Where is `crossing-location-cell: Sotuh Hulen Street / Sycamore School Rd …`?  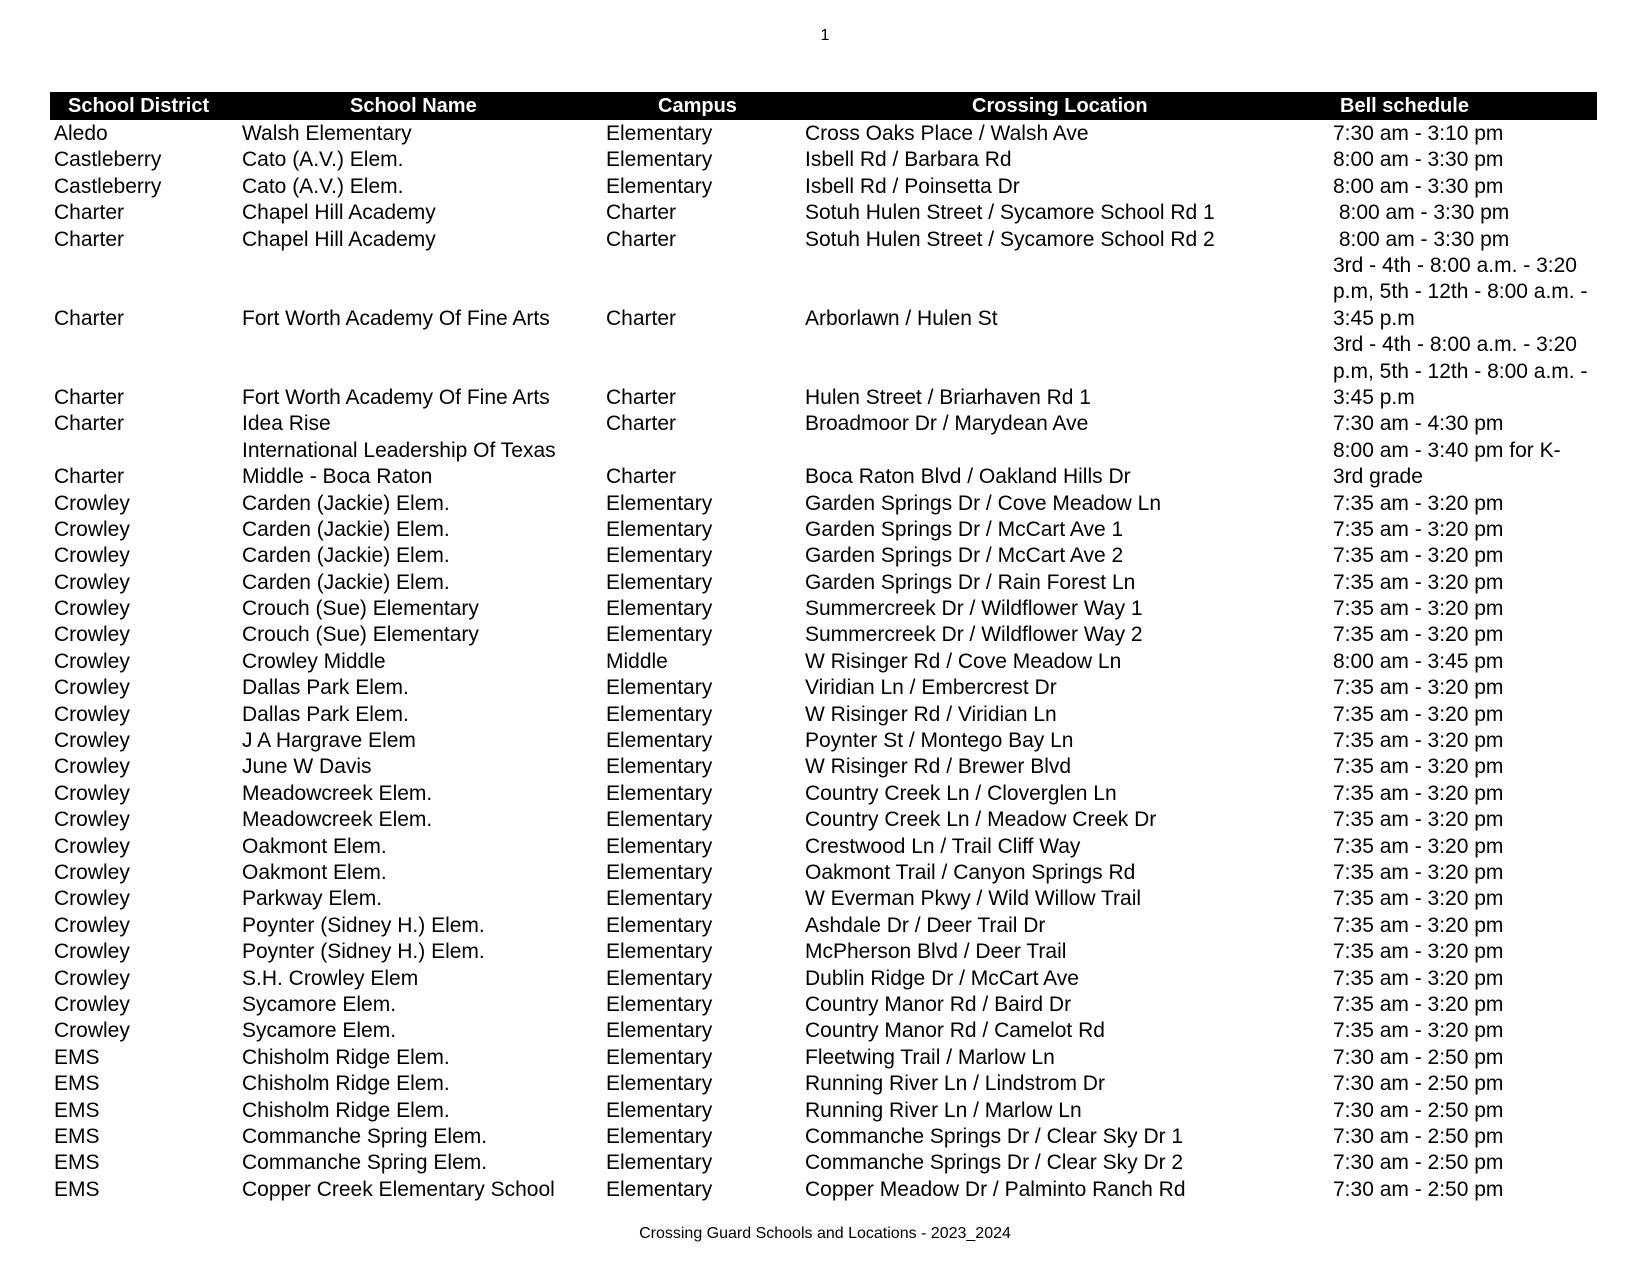 crossing-location-cell: Sotuh Hulen Street / Sycamore School Rd … is located at coordinates (1010, 240).